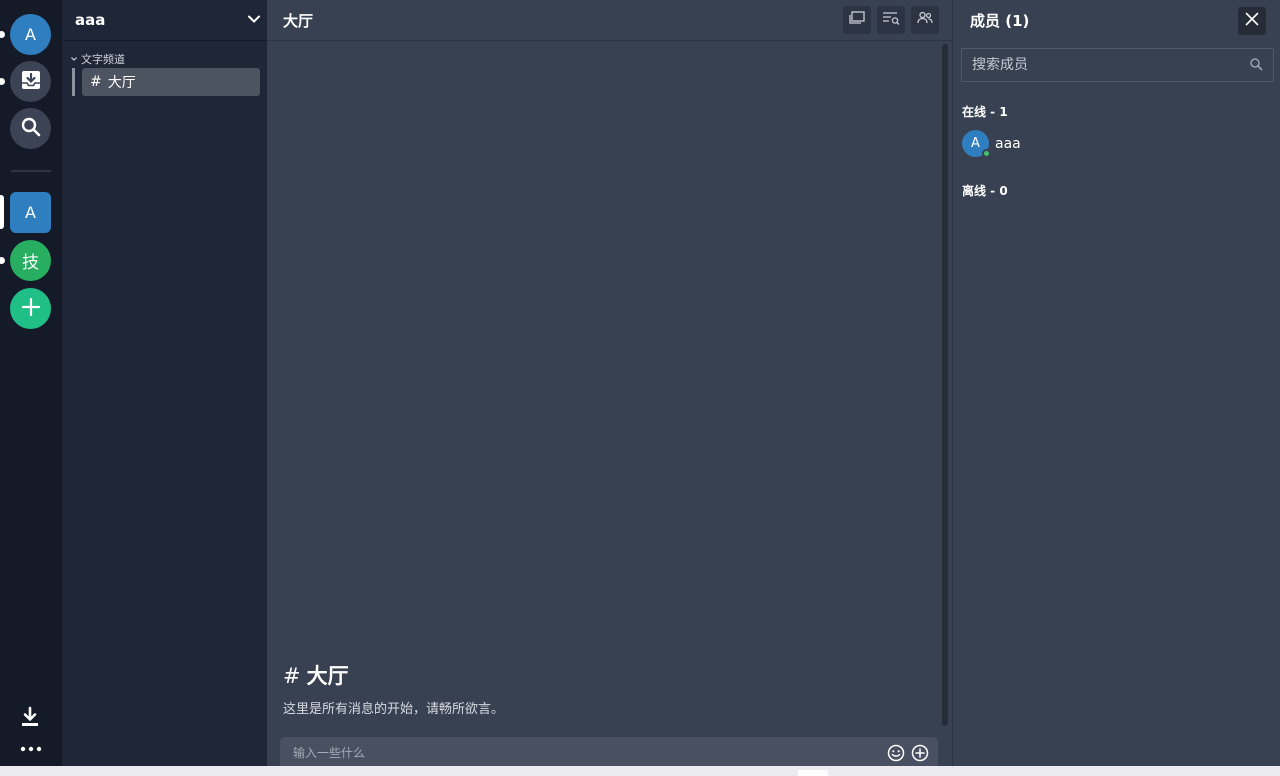 The image size is (1280, 776). I want to click on channel-label: 大厅, so click(121, 83).